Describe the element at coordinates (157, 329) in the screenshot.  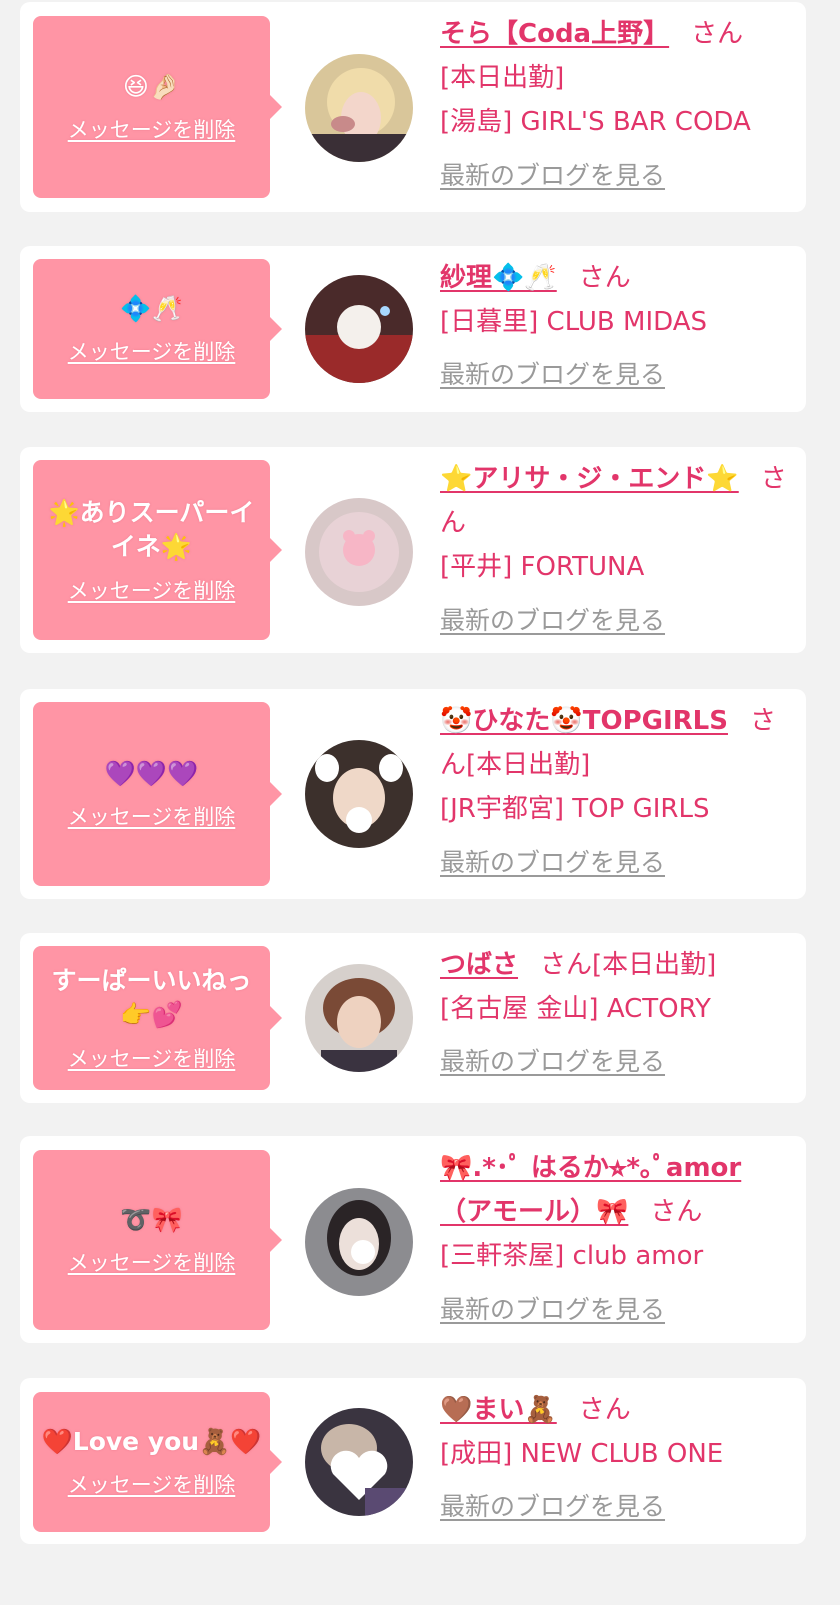
I see `message-bubble: 💠🥂 メッセージを削除` at that location.